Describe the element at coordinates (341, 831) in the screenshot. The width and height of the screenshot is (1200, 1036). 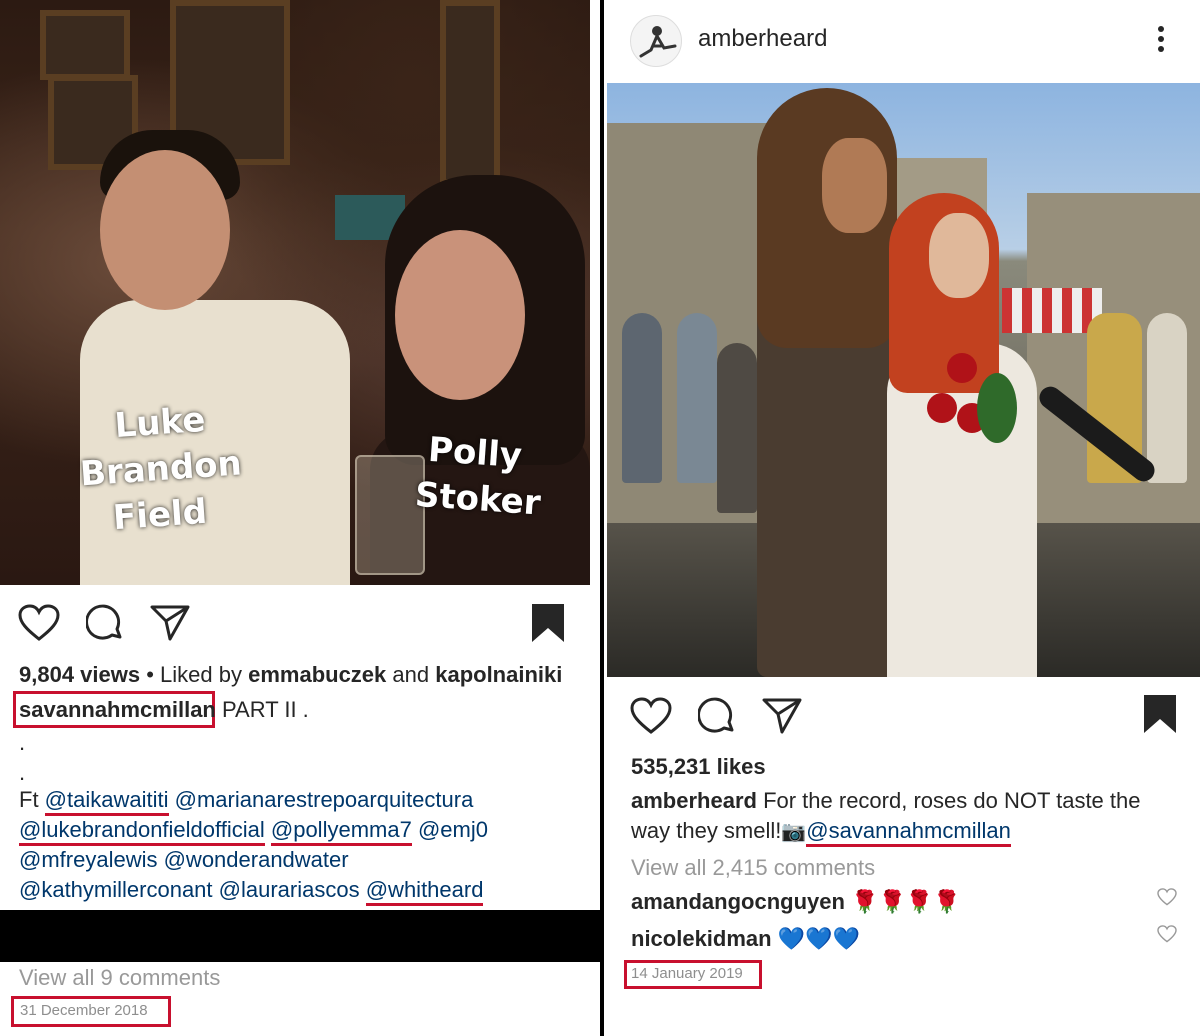
I see `mention-link: @pollyemma7` at that location.